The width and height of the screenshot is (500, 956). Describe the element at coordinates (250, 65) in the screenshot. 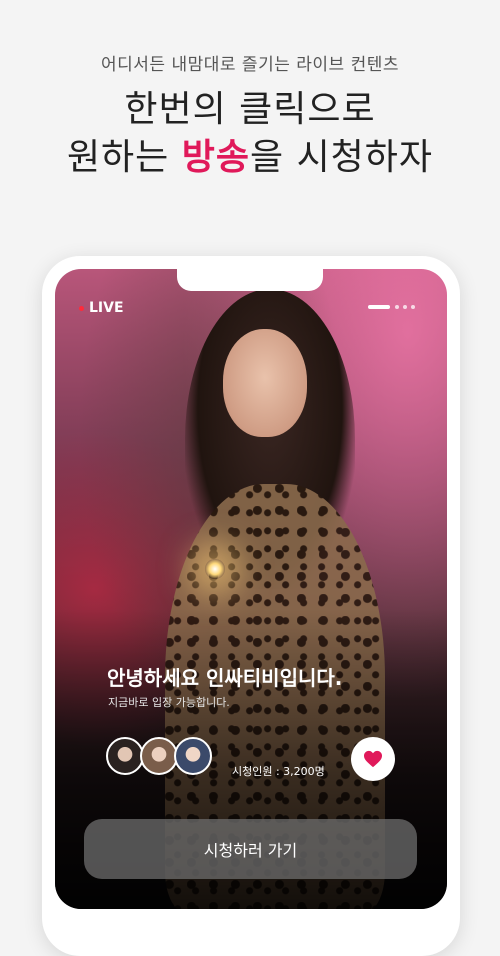

I see `header-subtitle: 어디서든 내맘대로 즐기는 라이브 컨텐츠` at that location.